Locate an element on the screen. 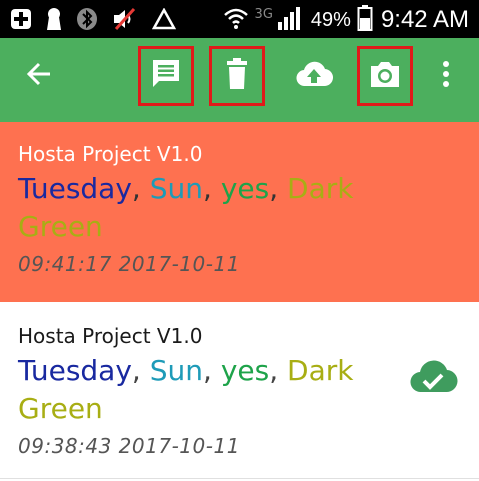 The height and width of the screenshot is (481, 479). cloud-synced-icon is located at coordinates (433, 378).